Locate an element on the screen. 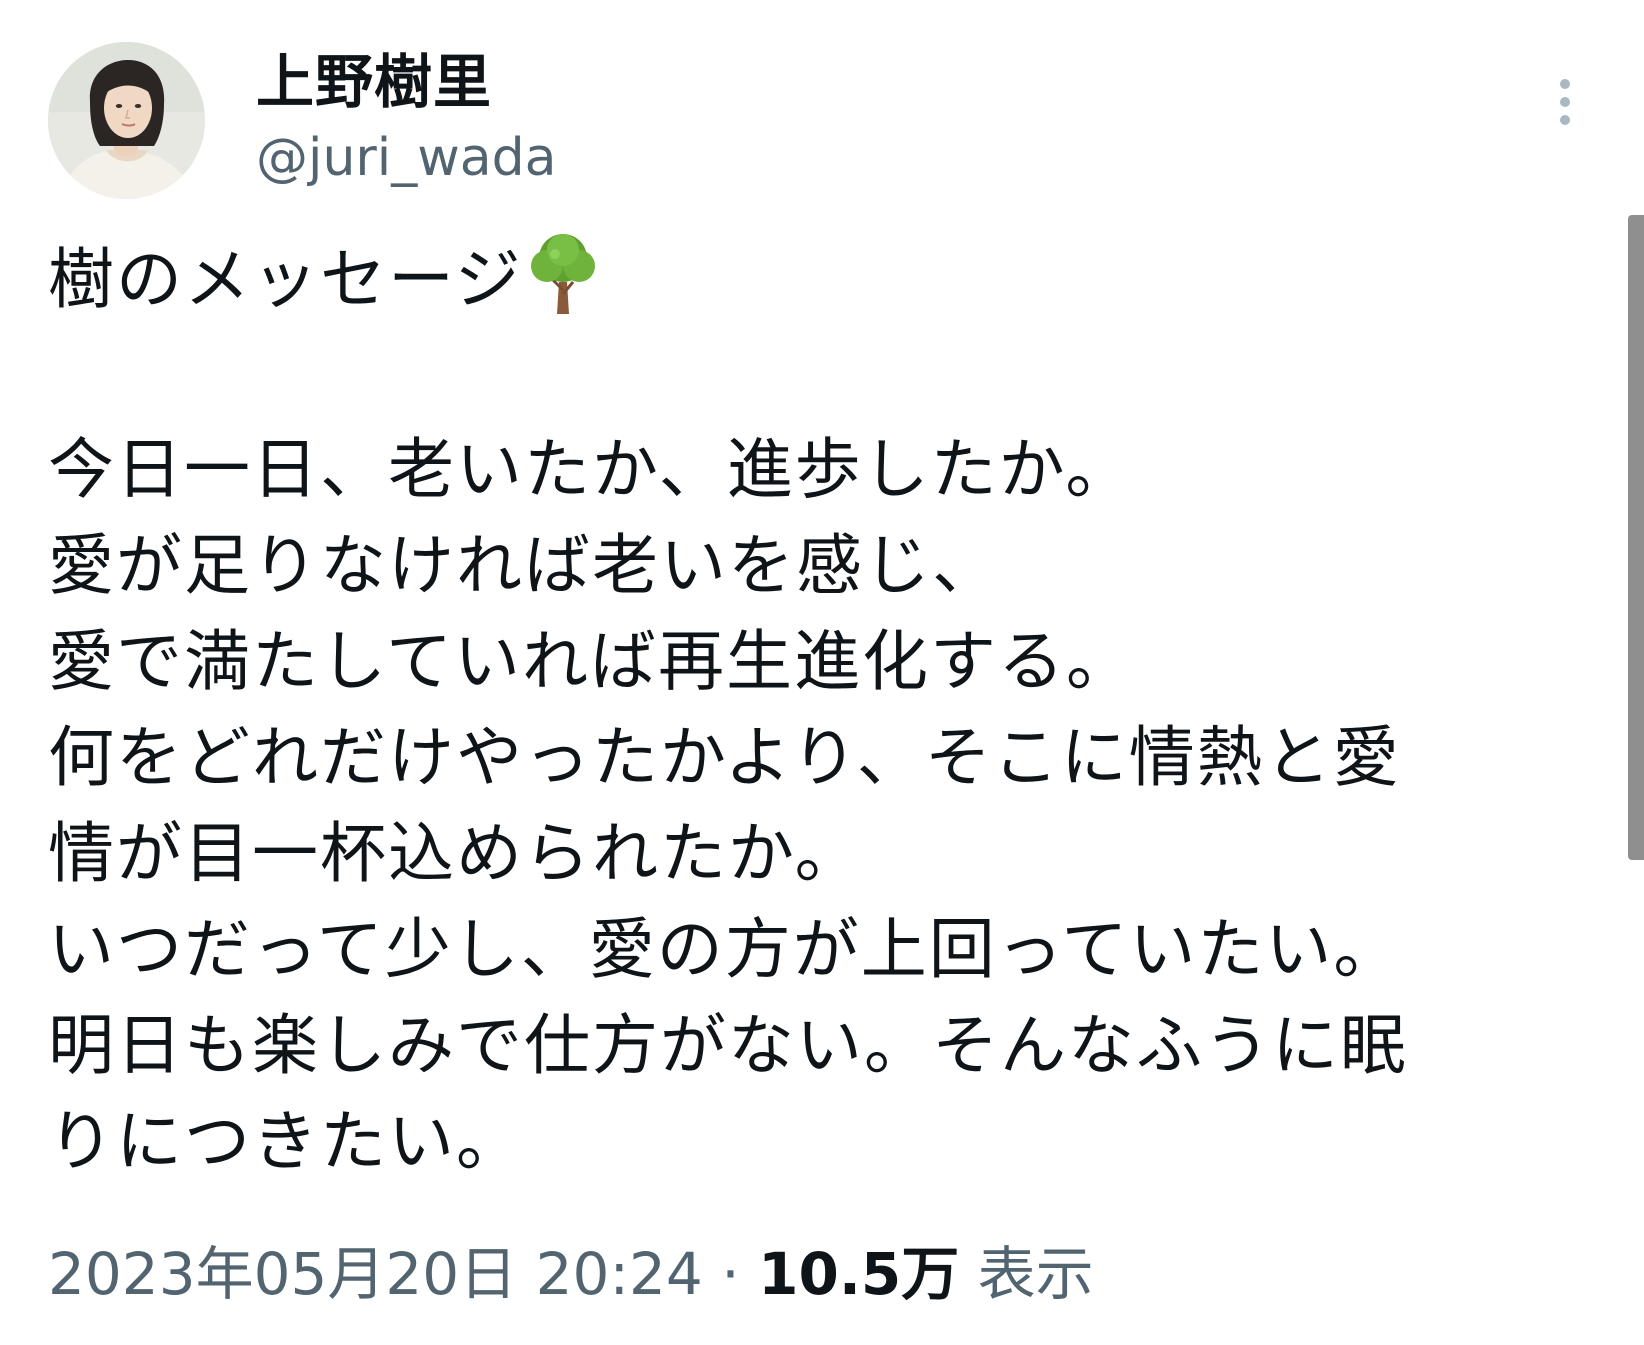 Image resolution: width=1644 pixels, height=1345 pixels. tweet-title-line: 樹のメッセージ is located at coordinates (798, 278).